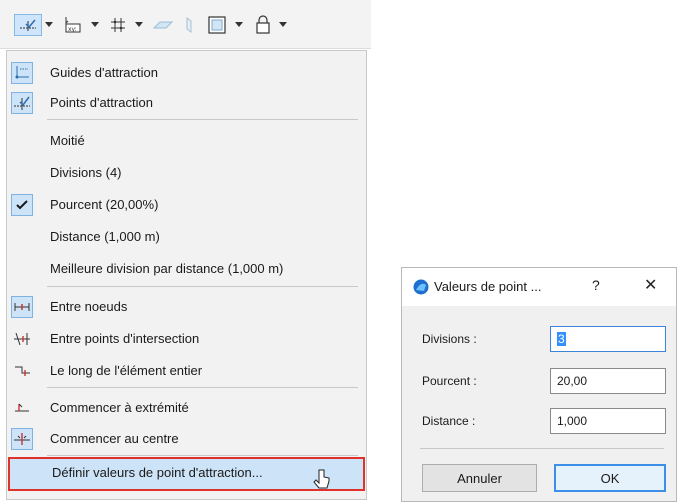  What do you see at coordinates (479, 478) in the screenshot?
I see `cancel-button: Annuler` at bounding box center [479, 478].